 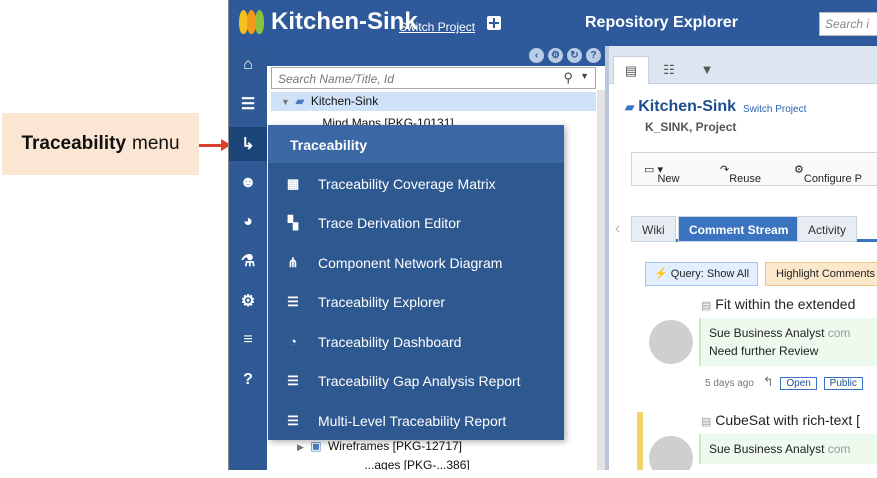 I want to click on tree-expand-icon: ▶, so click(x=300, y=447).